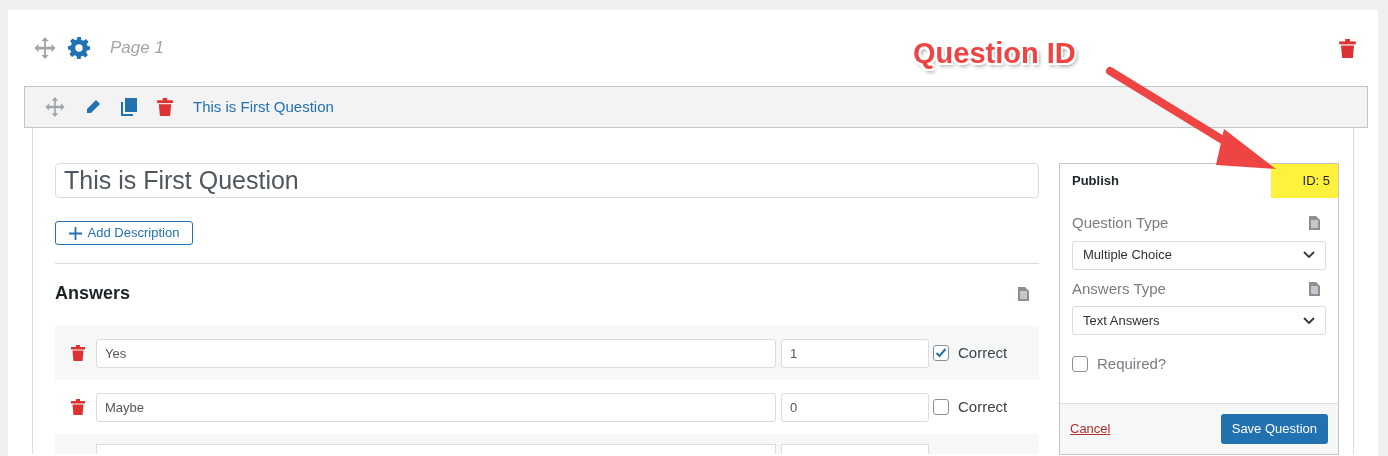 This screenshot has width=1388, height=456. I want to click on annotation-label: Question ID, so click(994, 53).